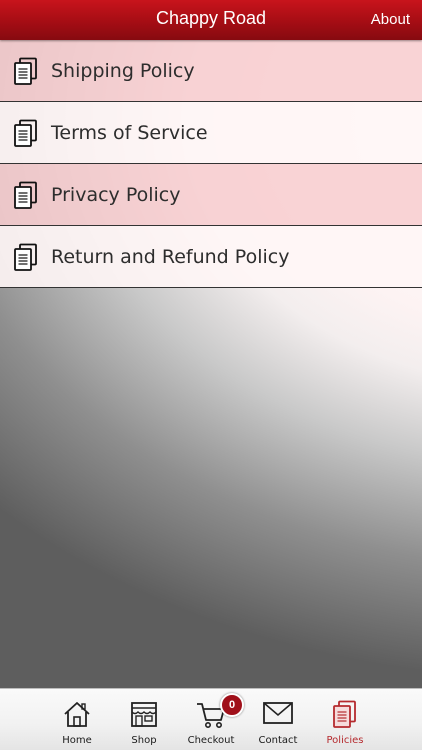 This screenshot has width=422, height=750. I want to click on policy-item-return-refund: Return and Refund Policy, so click(211, 257).